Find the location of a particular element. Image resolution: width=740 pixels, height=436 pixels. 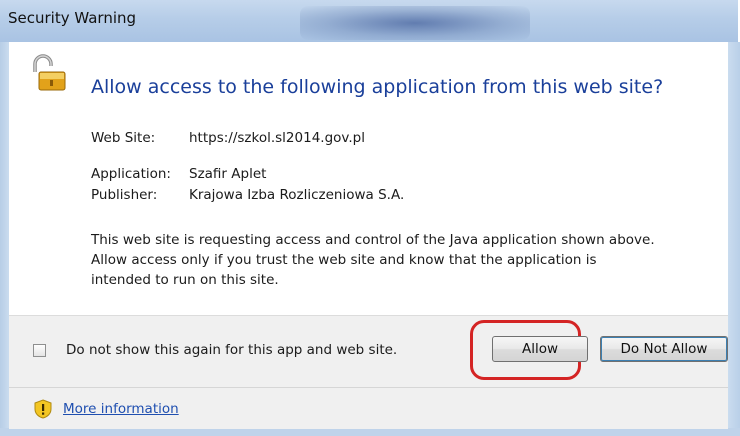

window-frame-right is located at coordinates (734, 239).